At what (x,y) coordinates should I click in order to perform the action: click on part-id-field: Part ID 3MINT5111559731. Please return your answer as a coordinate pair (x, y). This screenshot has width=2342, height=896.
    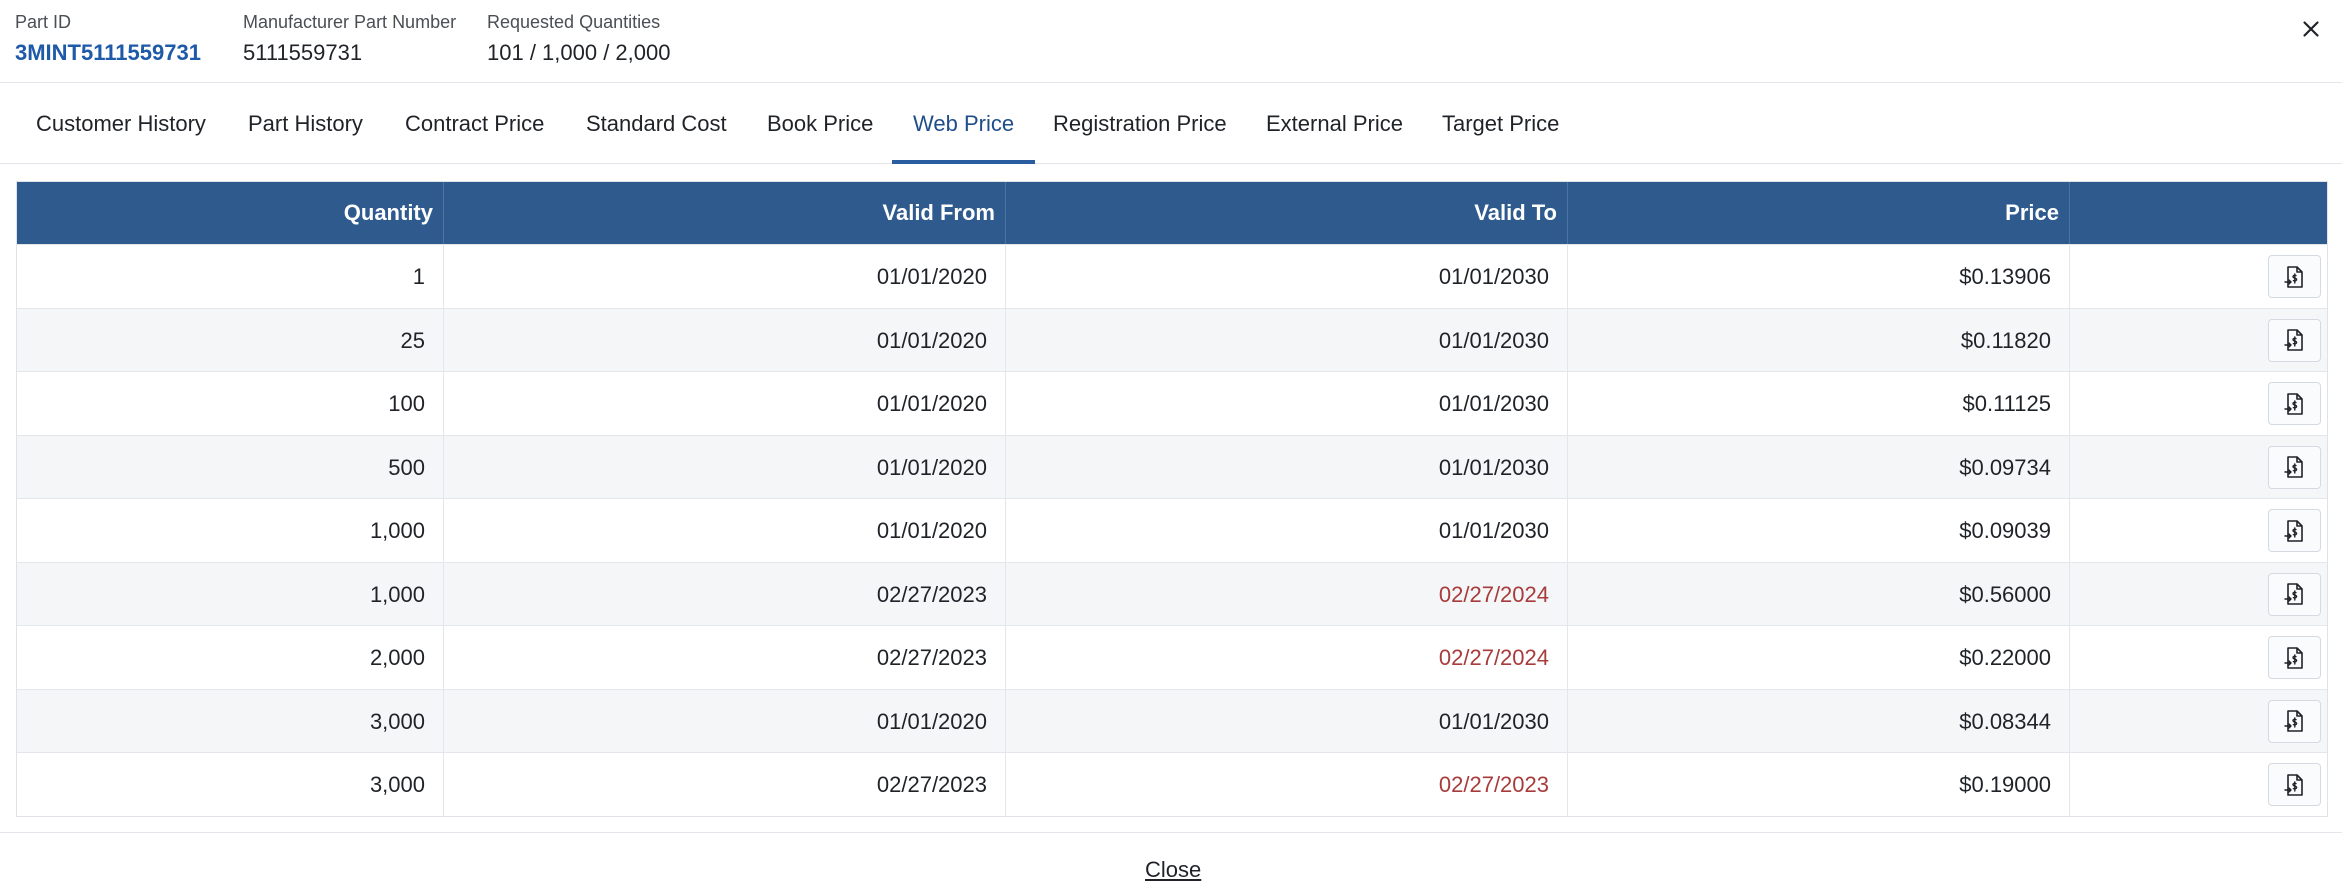
    Looking at the image, I should click on (108, 40).